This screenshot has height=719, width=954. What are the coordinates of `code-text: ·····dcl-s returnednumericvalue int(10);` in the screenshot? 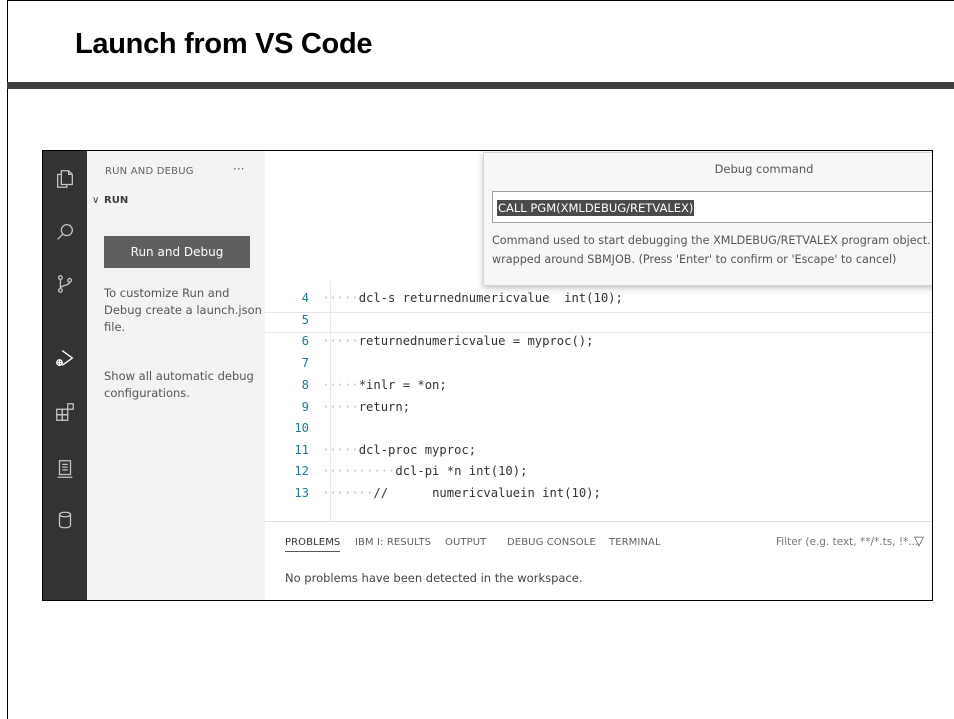 It's located at (472, 298).